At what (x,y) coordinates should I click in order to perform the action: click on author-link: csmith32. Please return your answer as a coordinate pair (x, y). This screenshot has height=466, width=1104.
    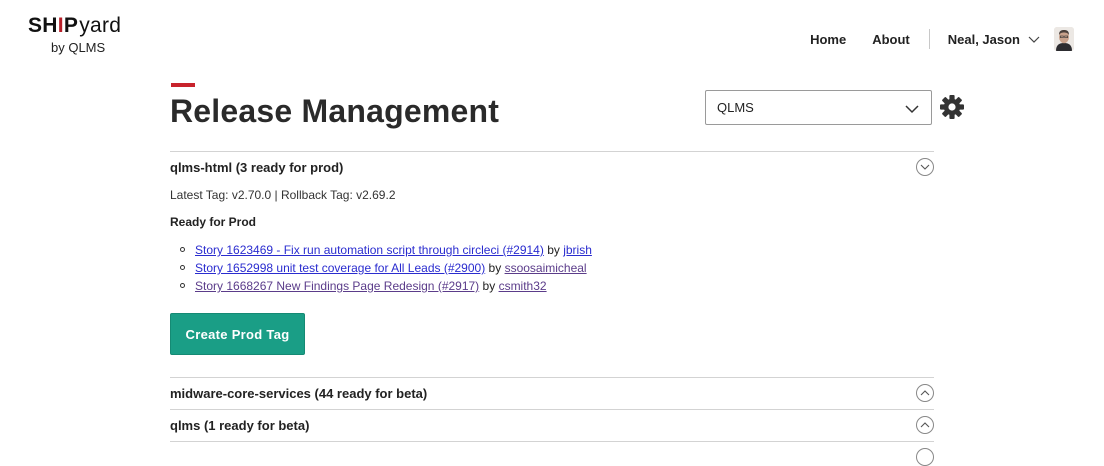
    Looking at the image, I should click on (523, 286).